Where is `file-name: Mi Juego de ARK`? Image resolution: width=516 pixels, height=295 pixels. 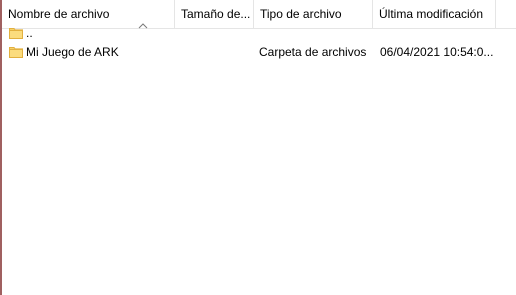
file-name: Mi Juego de ARK is located at coordinates (72, 52).